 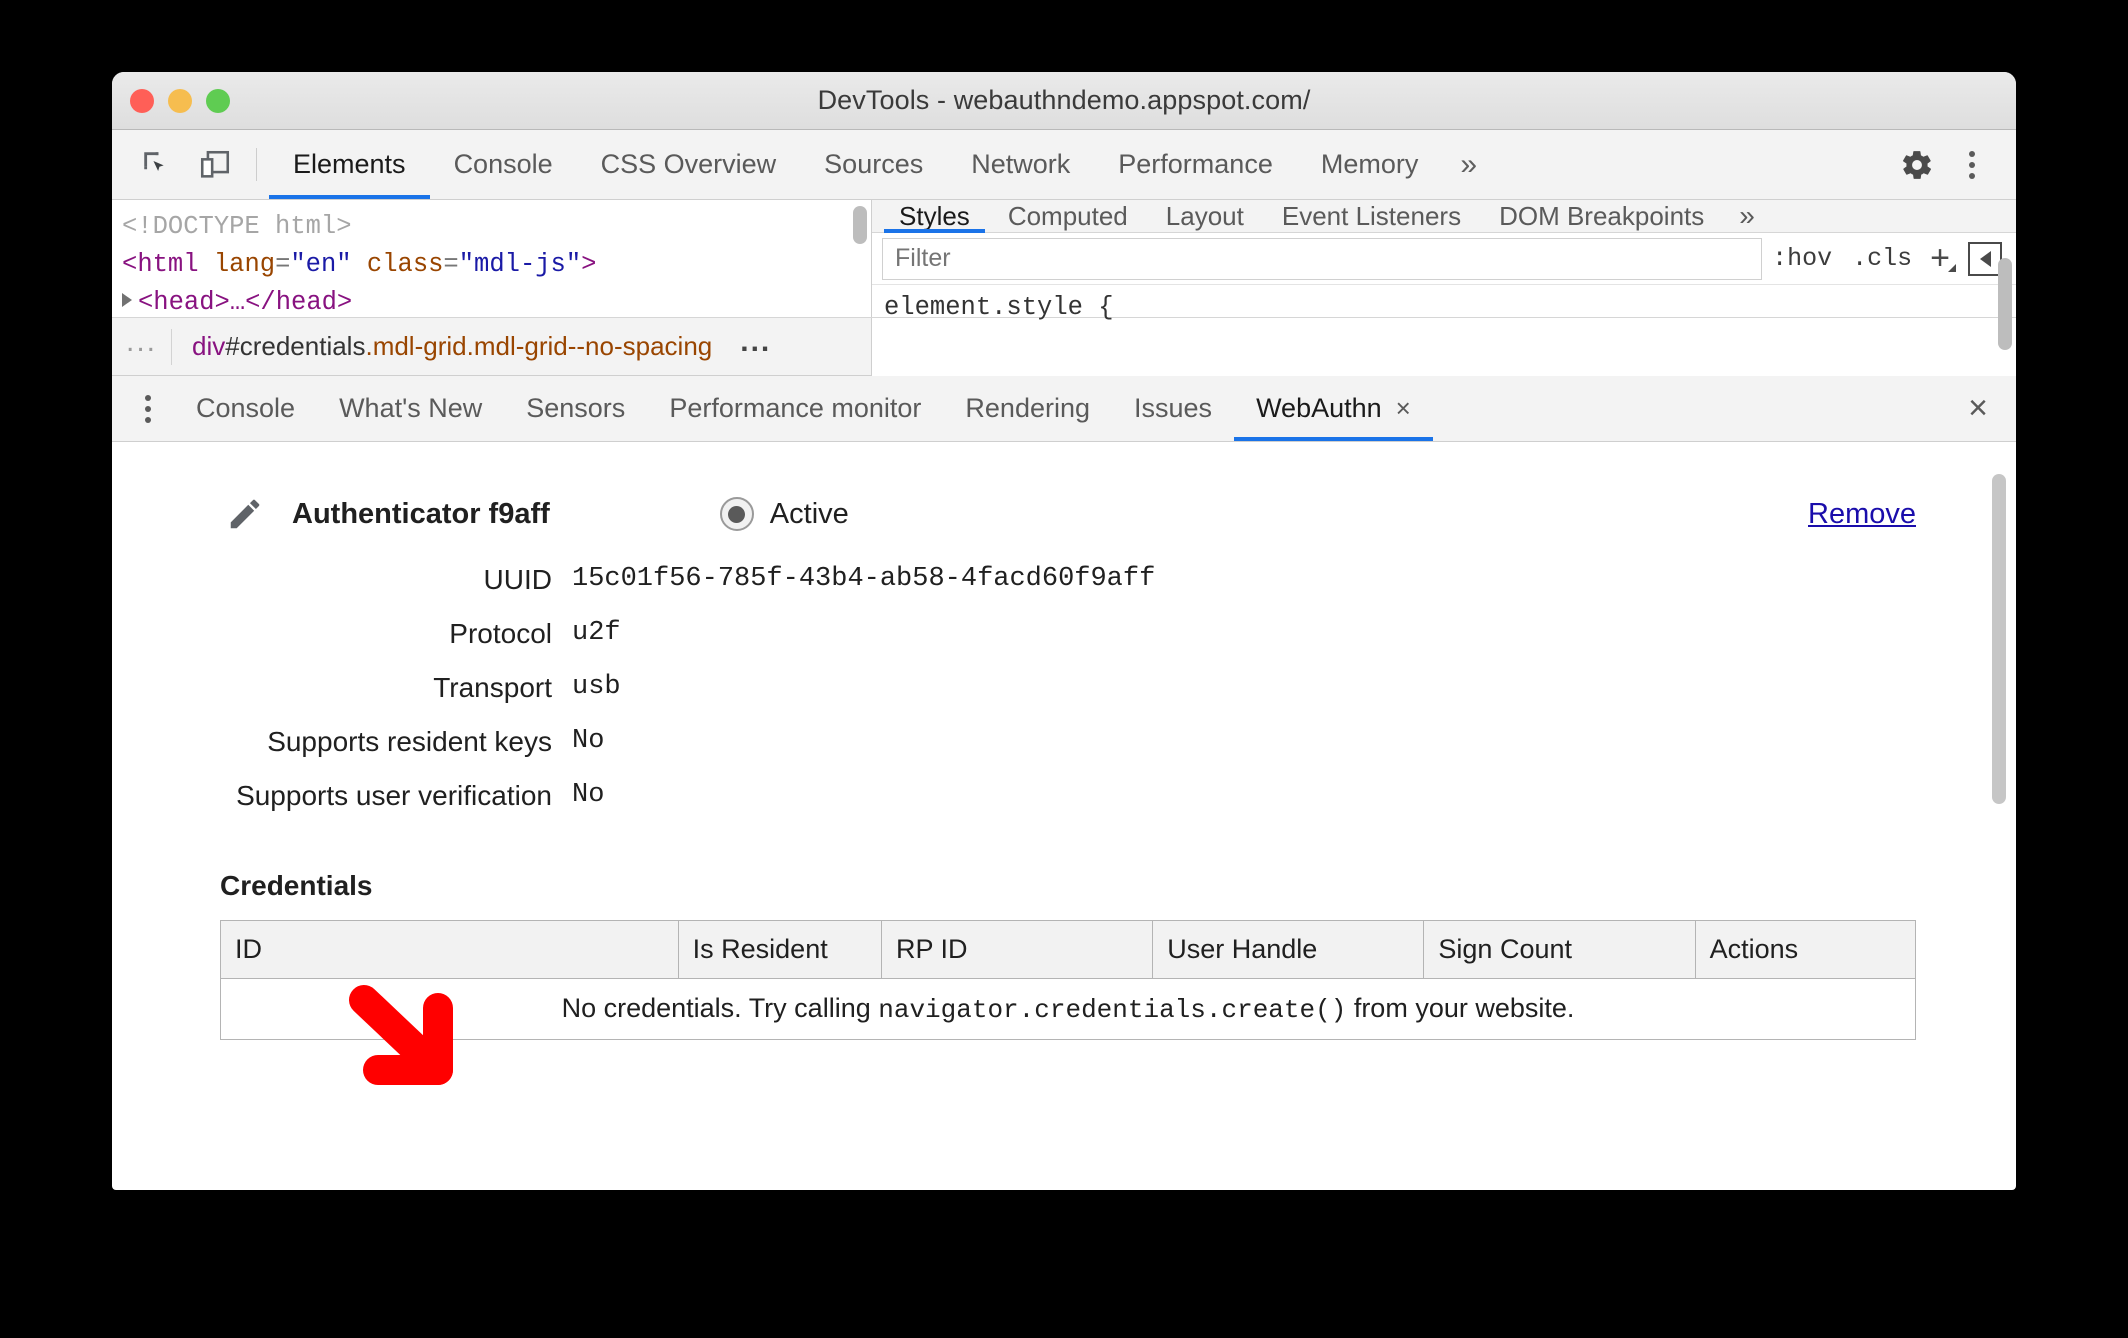 What do you see at coordinates (1972, 164) in the screenshot?
I see `main-menu-kebab-icon` at bounding box center [1972, 164].